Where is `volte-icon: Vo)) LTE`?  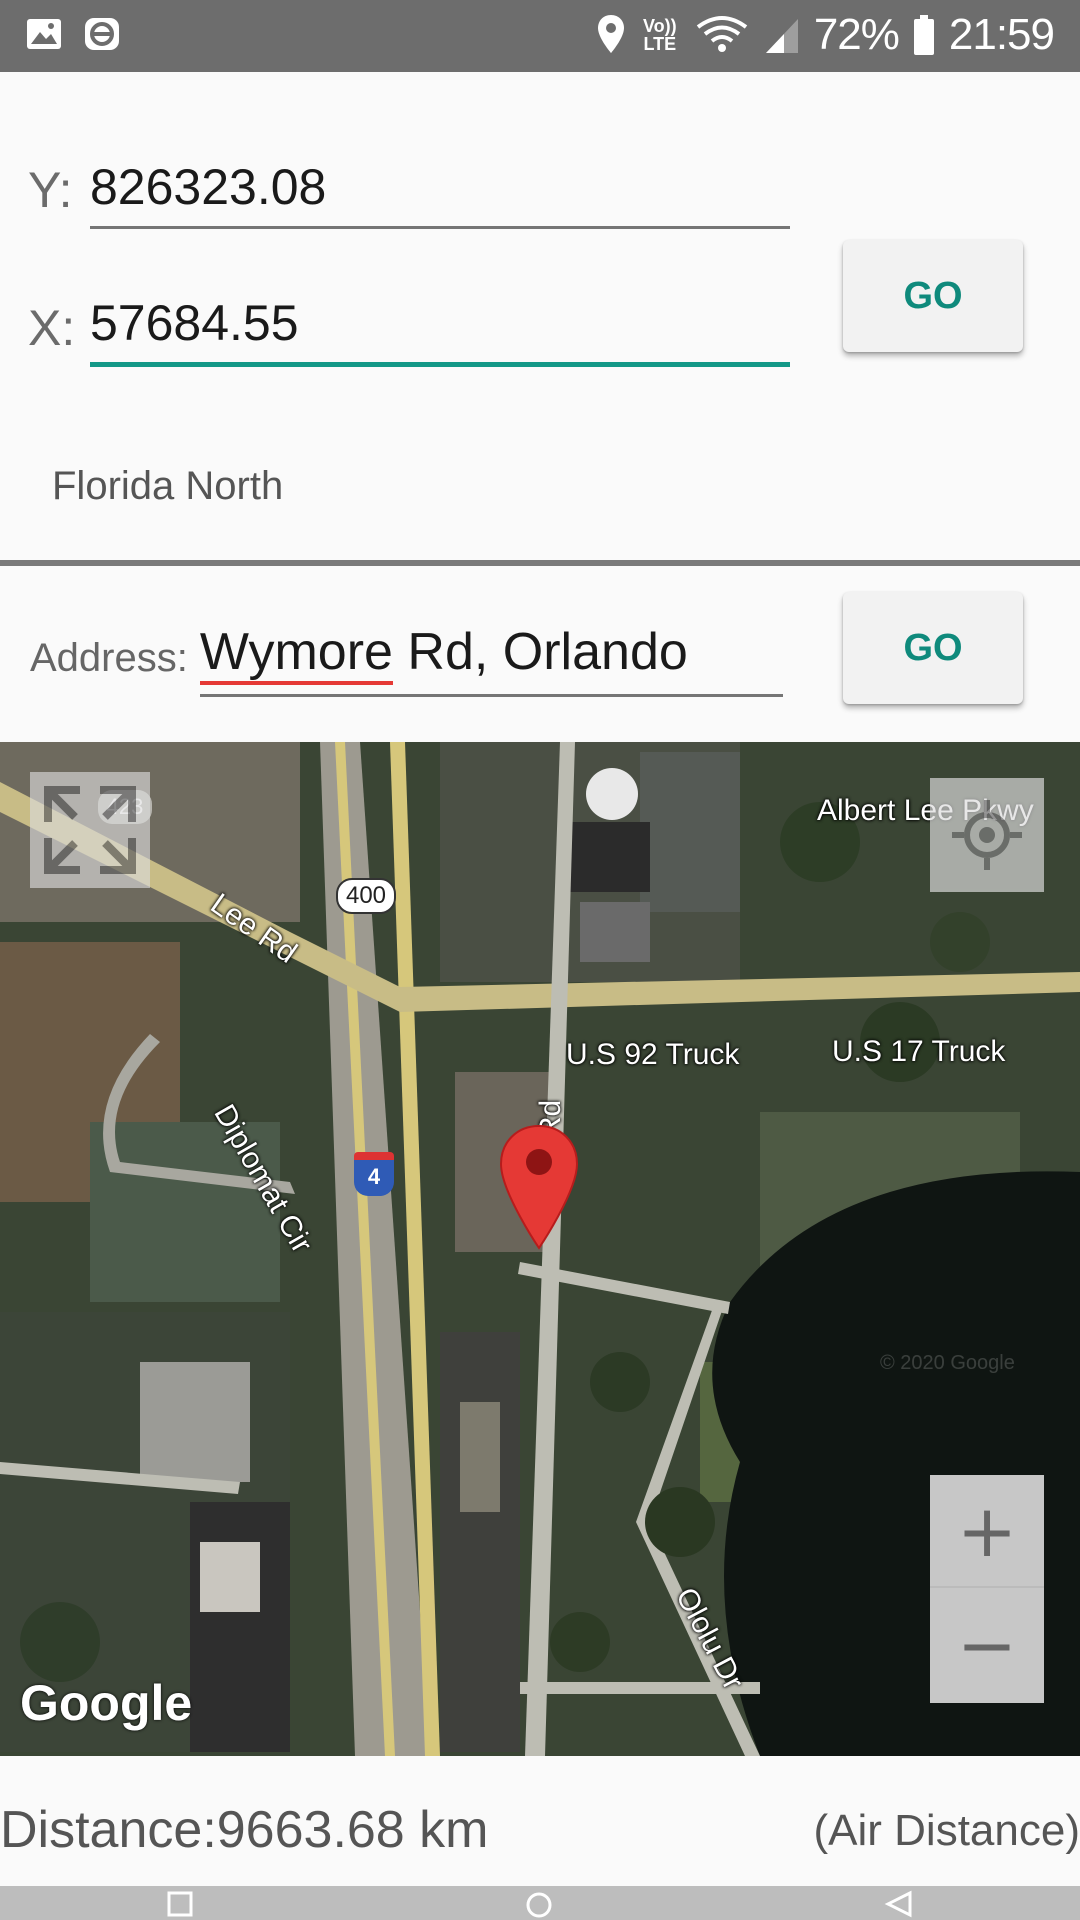
volte-icon: Vo)) LTE is located at coordinates (659, 35).